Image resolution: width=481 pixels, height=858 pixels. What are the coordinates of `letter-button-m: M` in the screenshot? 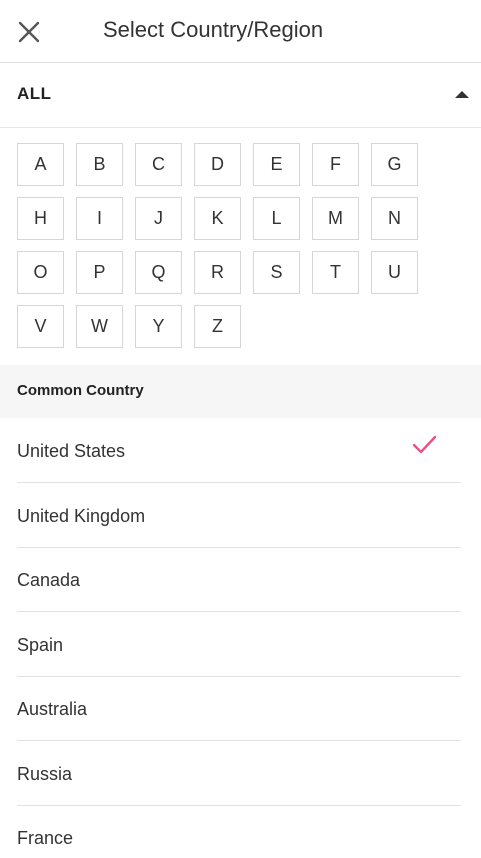 It's located at (335, 218).